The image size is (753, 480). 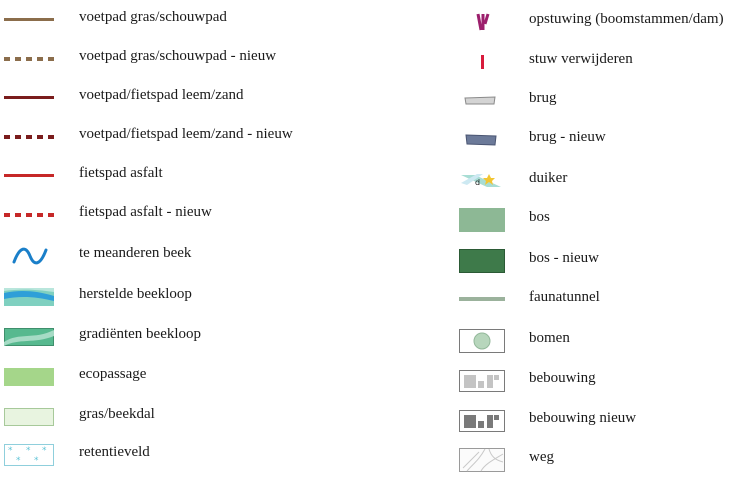 What do you see at coordinates (483, 220) in the screenshot?
I see `forest-fill-icon` at bounding box center [483, 220].